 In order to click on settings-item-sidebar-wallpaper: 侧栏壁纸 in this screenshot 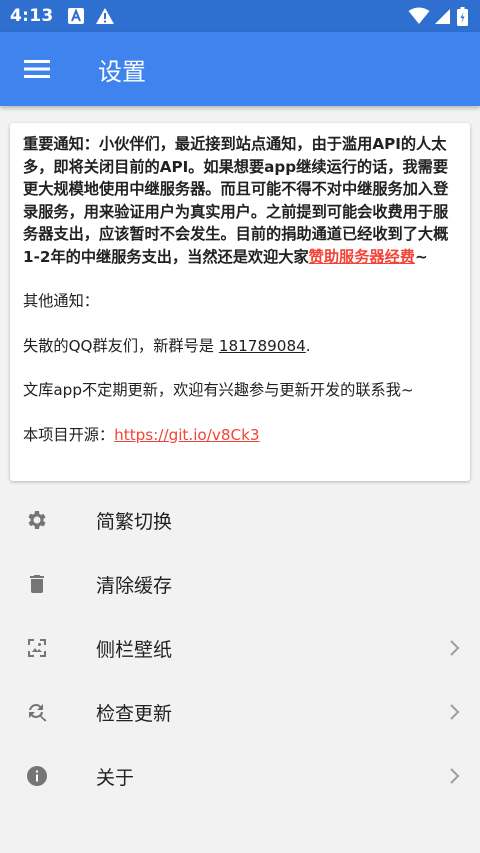, I will do `click(240, 648)`.